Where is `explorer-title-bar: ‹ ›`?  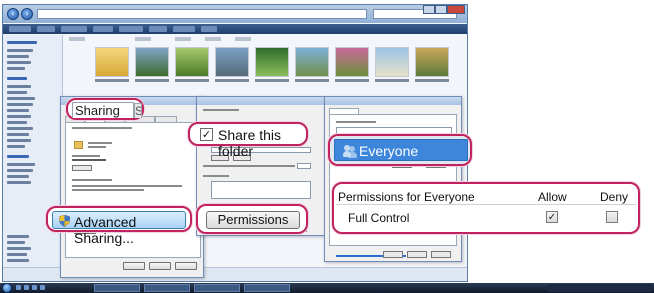 explorer-title-bar: ‹ › is located at coordinates (235, 14).